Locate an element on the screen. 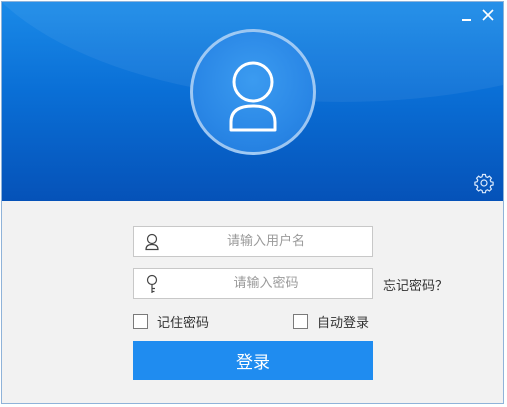 This screenshot has width=507, height=407. user-icon is located at coordinates (152, 242).